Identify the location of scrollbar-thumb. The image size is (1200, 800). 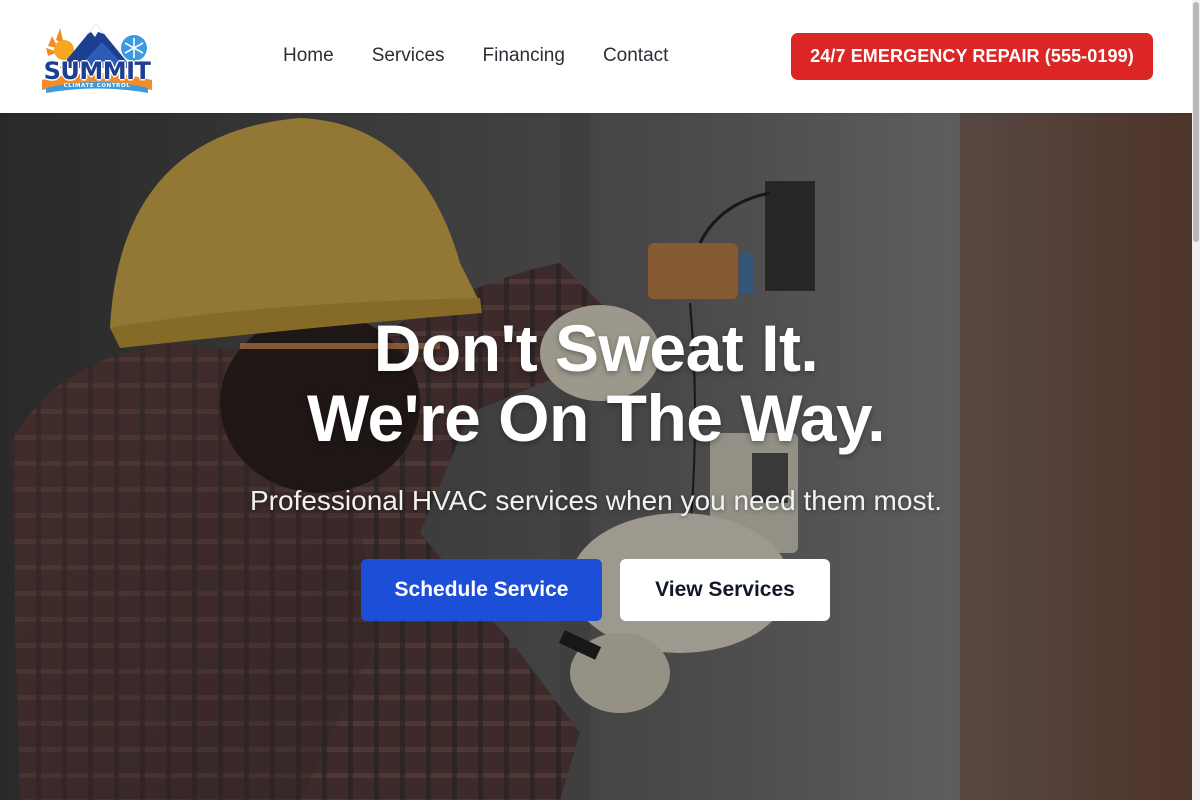
(1196, 122).